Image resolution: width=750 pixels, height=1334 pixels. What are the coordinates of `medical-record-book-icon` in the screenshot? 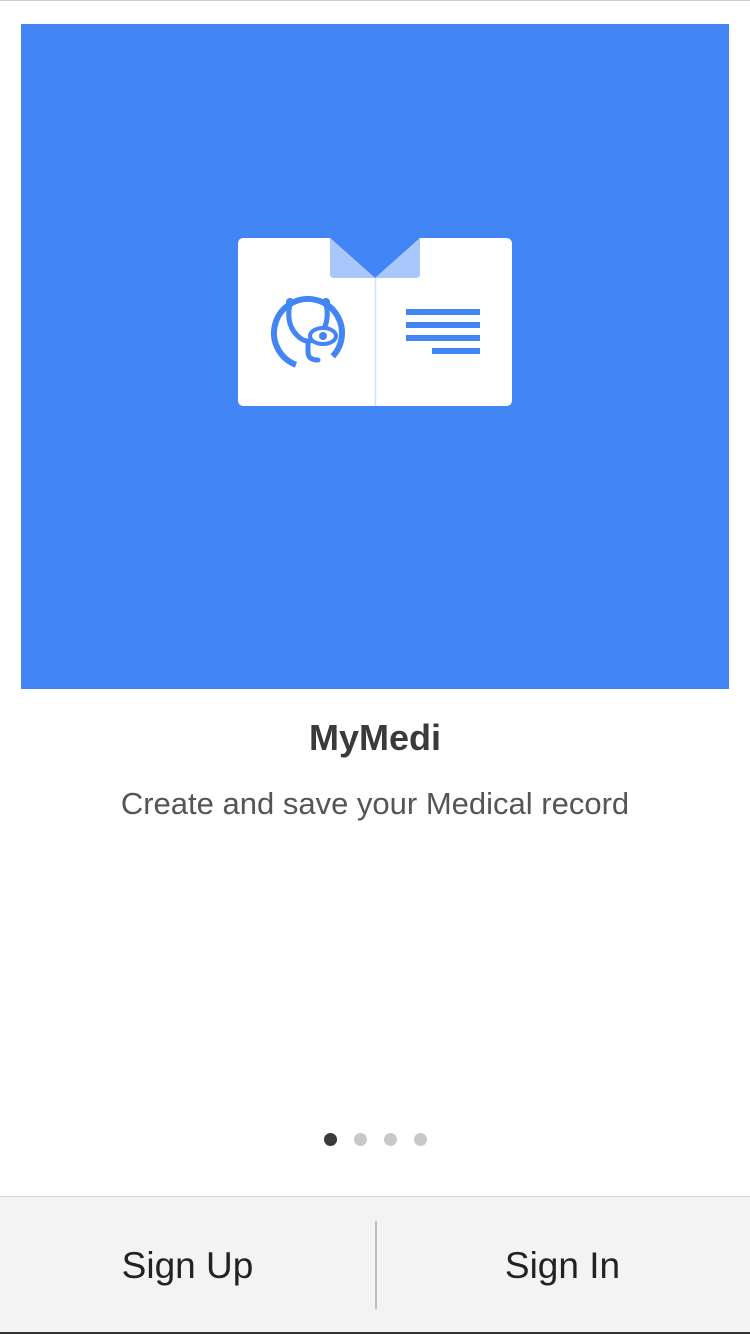 It's located at (375, 322).